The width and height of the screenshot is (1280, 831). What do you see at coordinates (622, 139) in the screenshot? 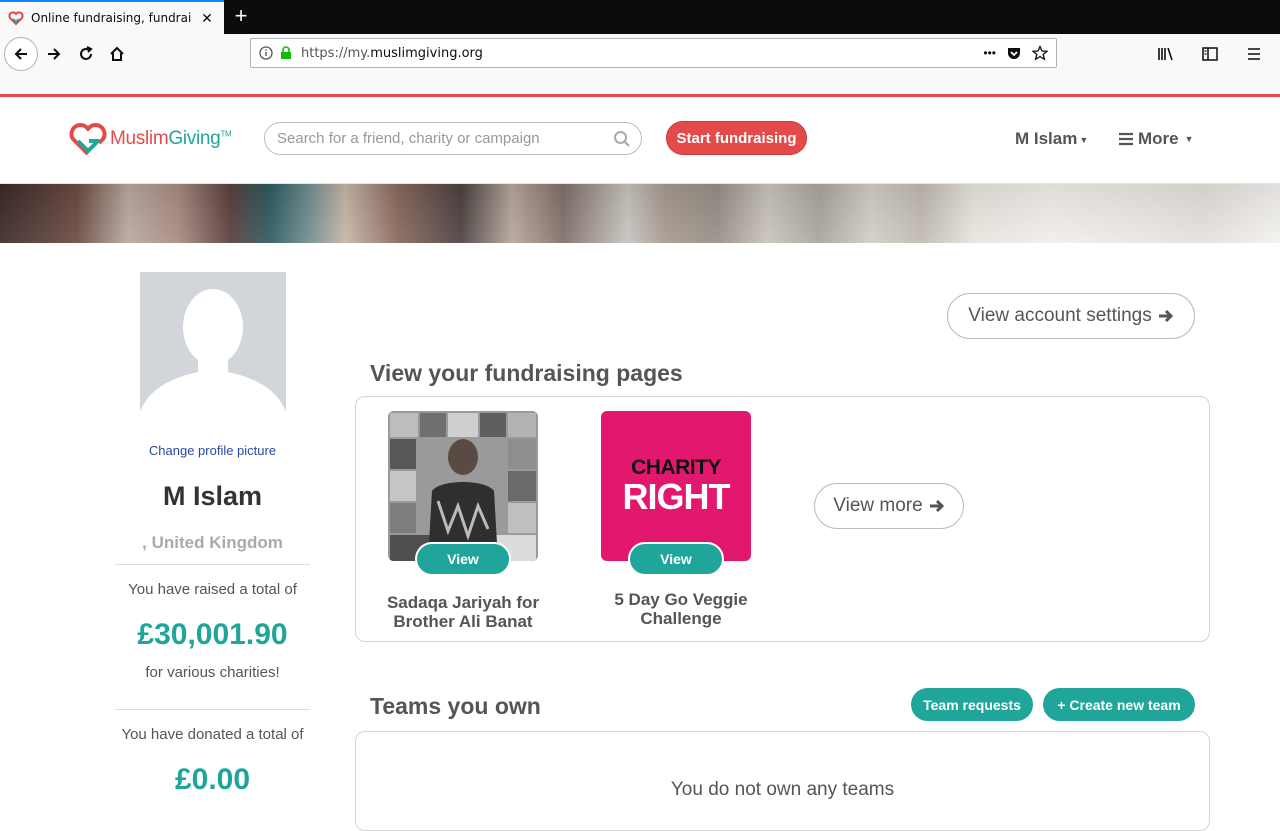
I see `search-icon` at bounding box center [622, 139].